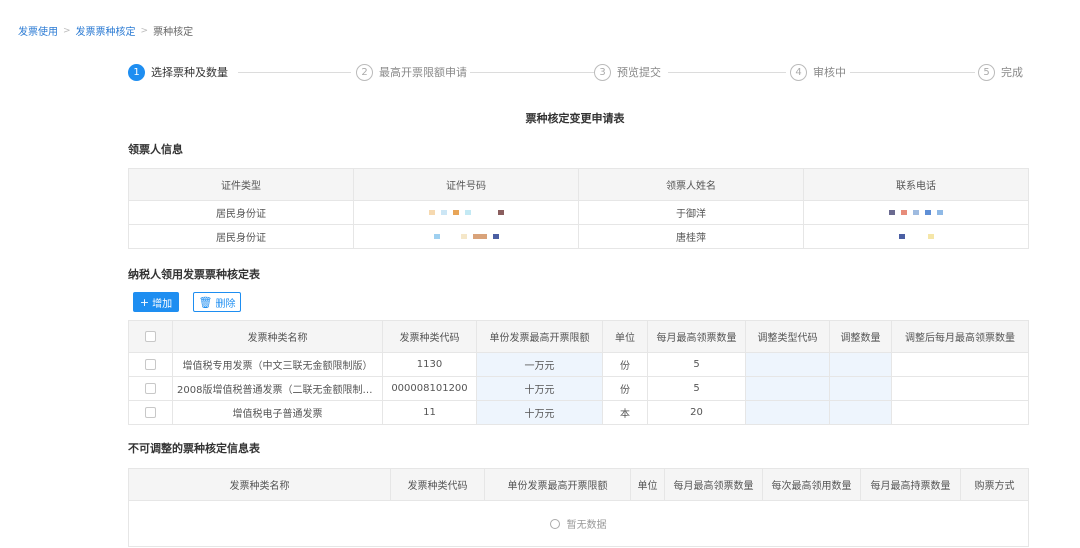 The image size is (1080, 548). Describe the element at coordinates (586, 525) in the screenshot. I see `empty-state-text: 暂无数据` at that location.